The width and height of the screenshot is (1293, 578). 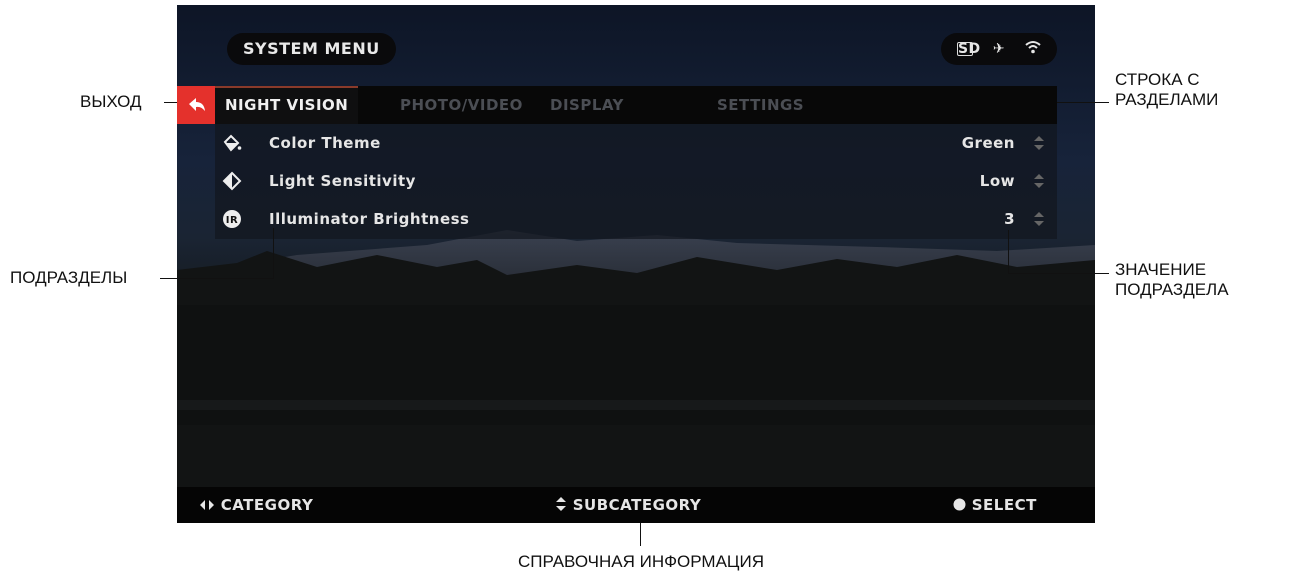 I want to click on row-color-theme: Color Theme Green, so click(x=636, y=143).